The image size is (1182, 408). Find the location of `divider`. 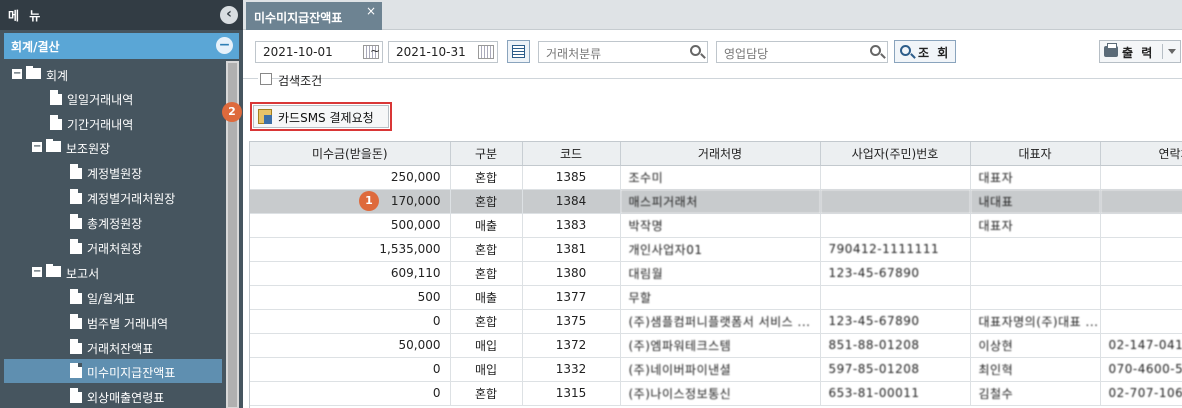

divider is located at coordinates (712, 78).